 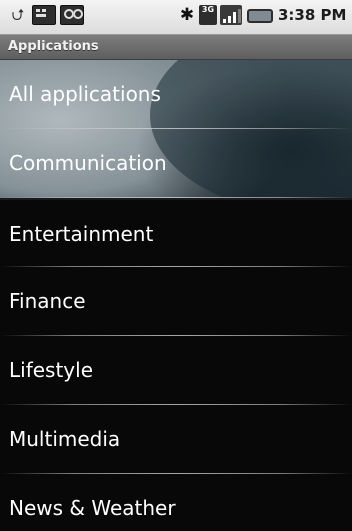 What do you see at coordinates (176, 439) in the screenshot?
I see `list-item-multimedia: Multimedia` at bounding box center [176, 439].